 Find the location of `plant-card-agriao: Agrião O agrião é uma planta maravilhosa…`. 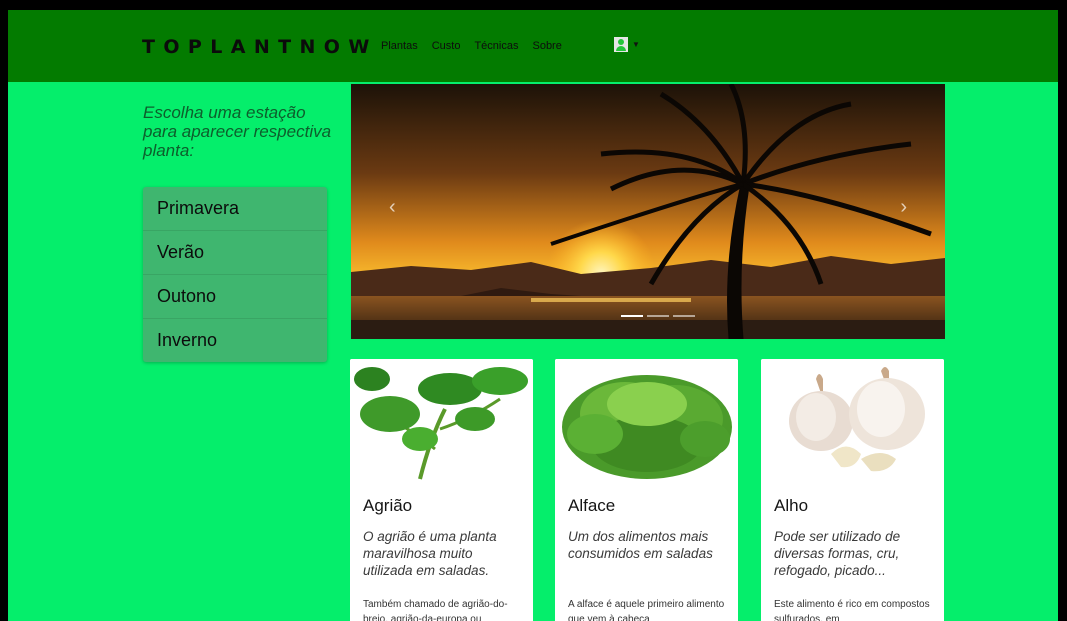

plant-card-agriao: Agrião O agrião é uma planta maravilhosa… is located at coordinates (441, 490).